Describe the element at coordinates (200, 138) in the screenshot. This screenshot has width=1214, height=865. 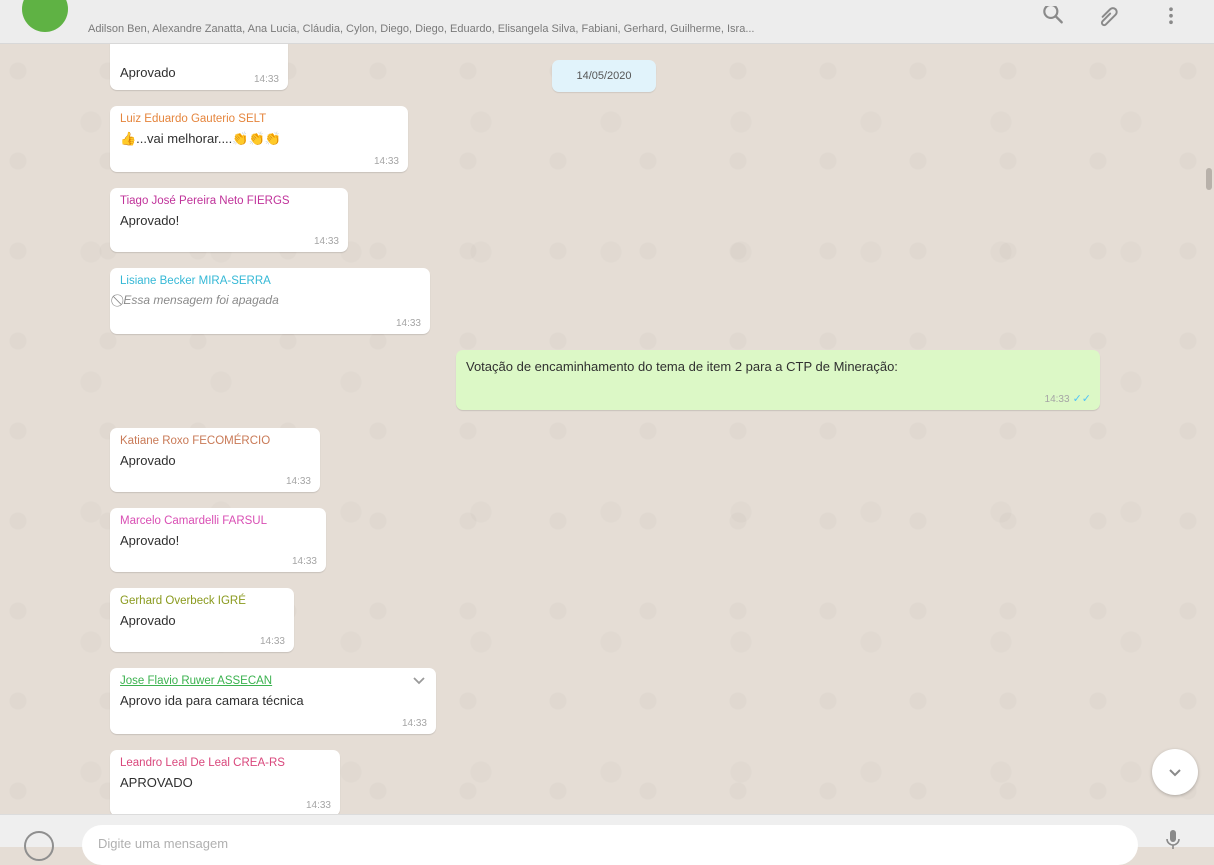
I see `message-text: 👍...vai melhorar....👏👏👏` at that location.